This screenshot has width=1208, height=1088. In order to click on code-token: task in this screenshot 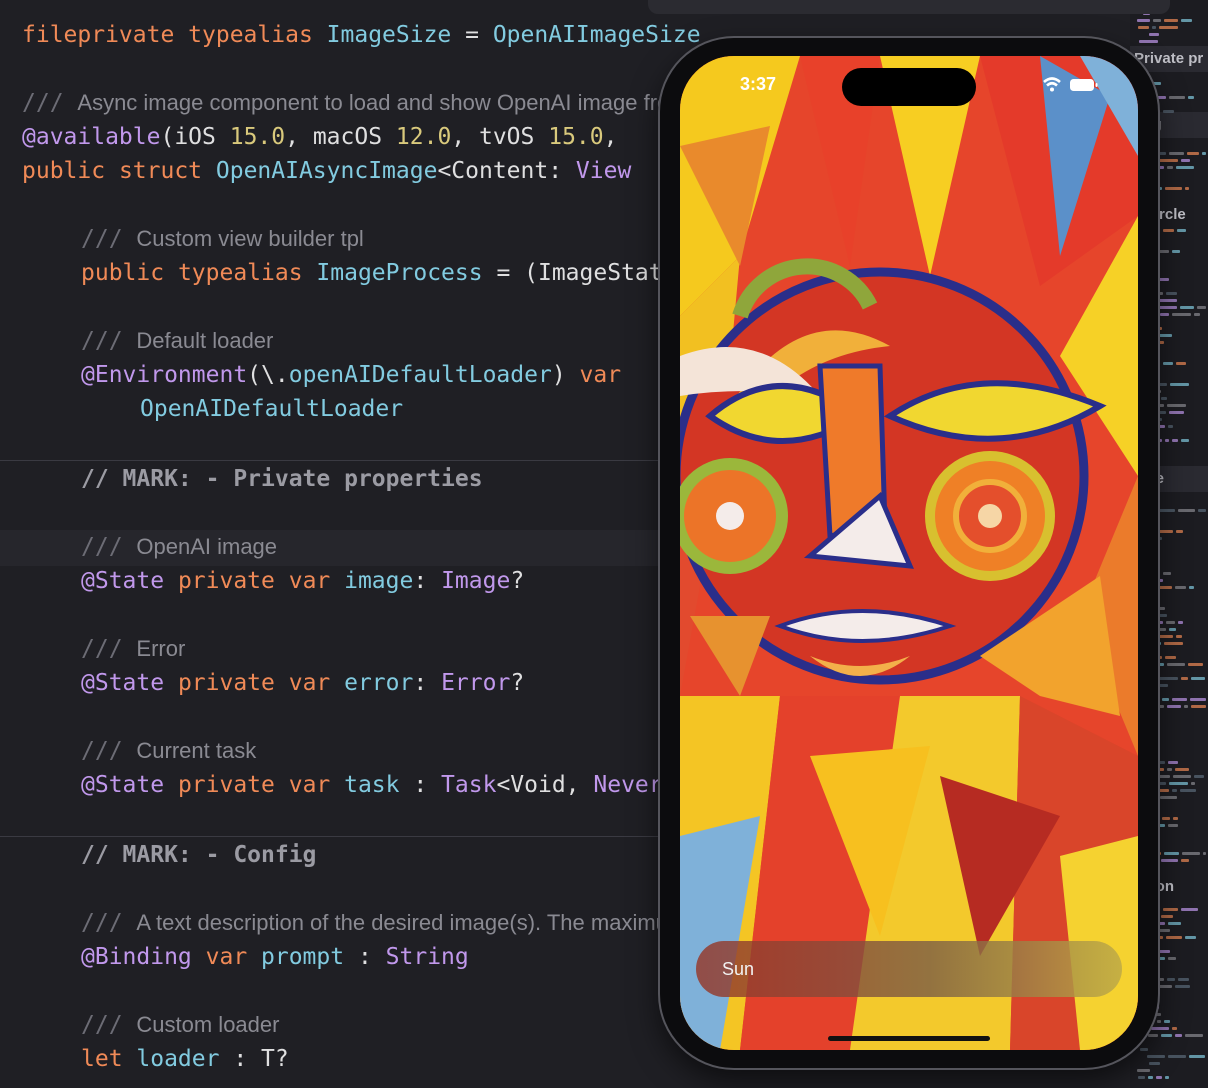, I will do `click(372, 785)`.